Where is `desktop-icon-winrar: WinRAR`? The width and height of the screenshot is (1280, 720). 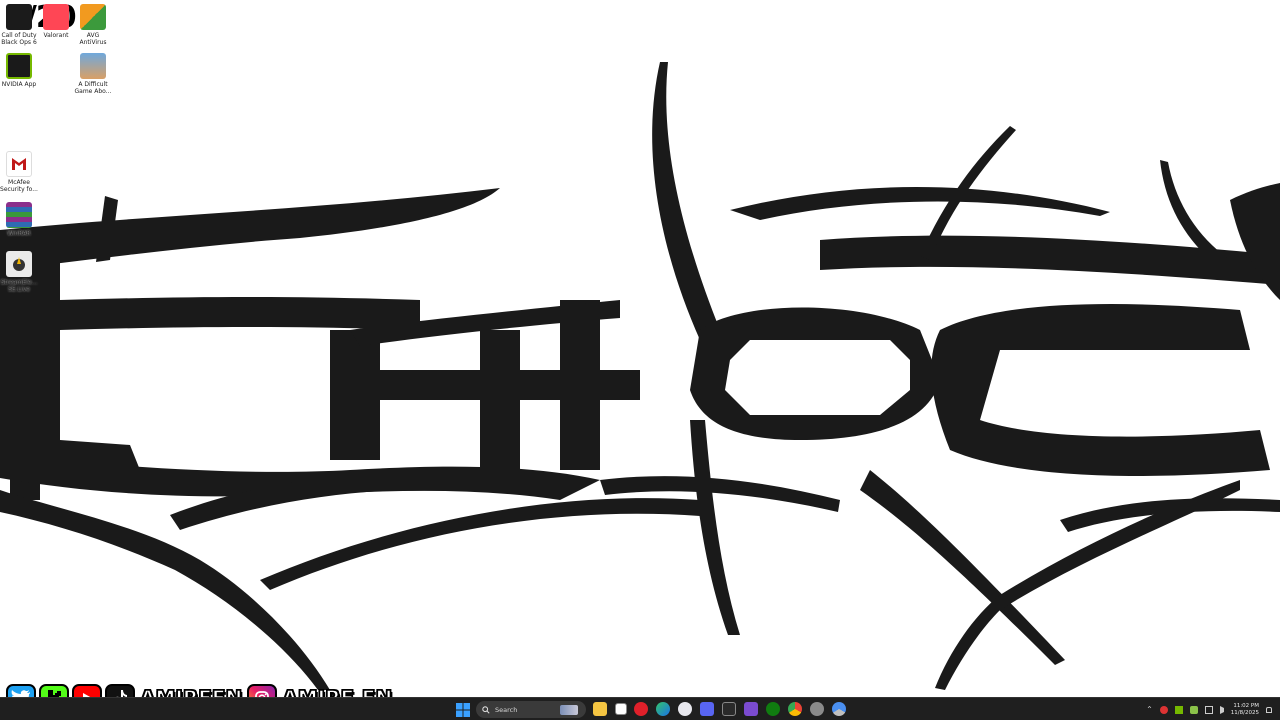
desktop-icon-winrar: WinRAR is located at coordinates (21, 219).